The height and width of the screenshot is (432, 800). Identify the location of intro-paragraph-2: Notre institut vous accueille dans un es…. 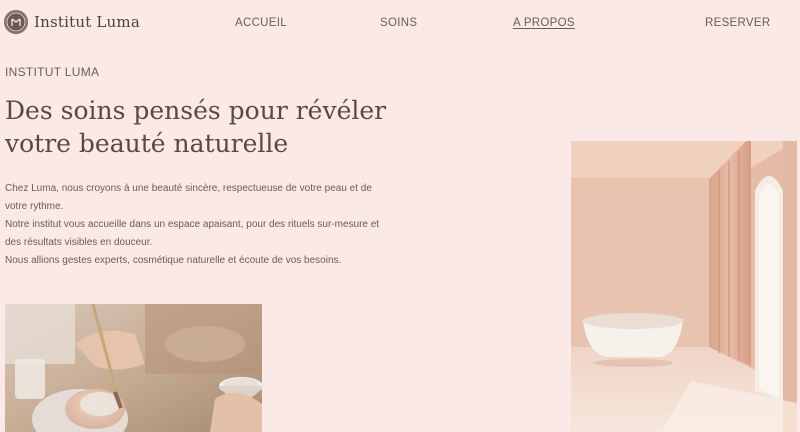
(192, 233).